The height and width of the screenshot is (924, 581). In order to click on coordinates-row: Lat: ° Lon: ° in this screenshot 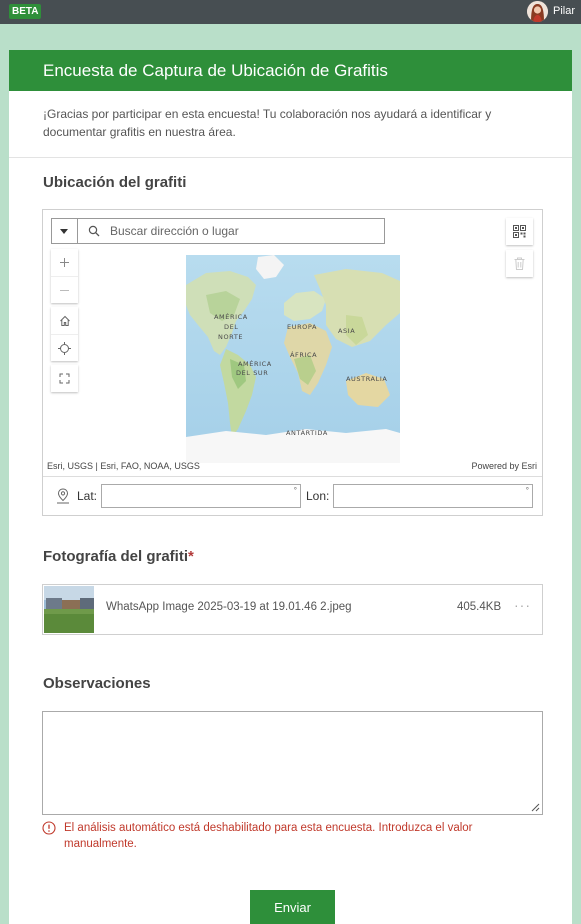, I will do `click(292, 495)`.